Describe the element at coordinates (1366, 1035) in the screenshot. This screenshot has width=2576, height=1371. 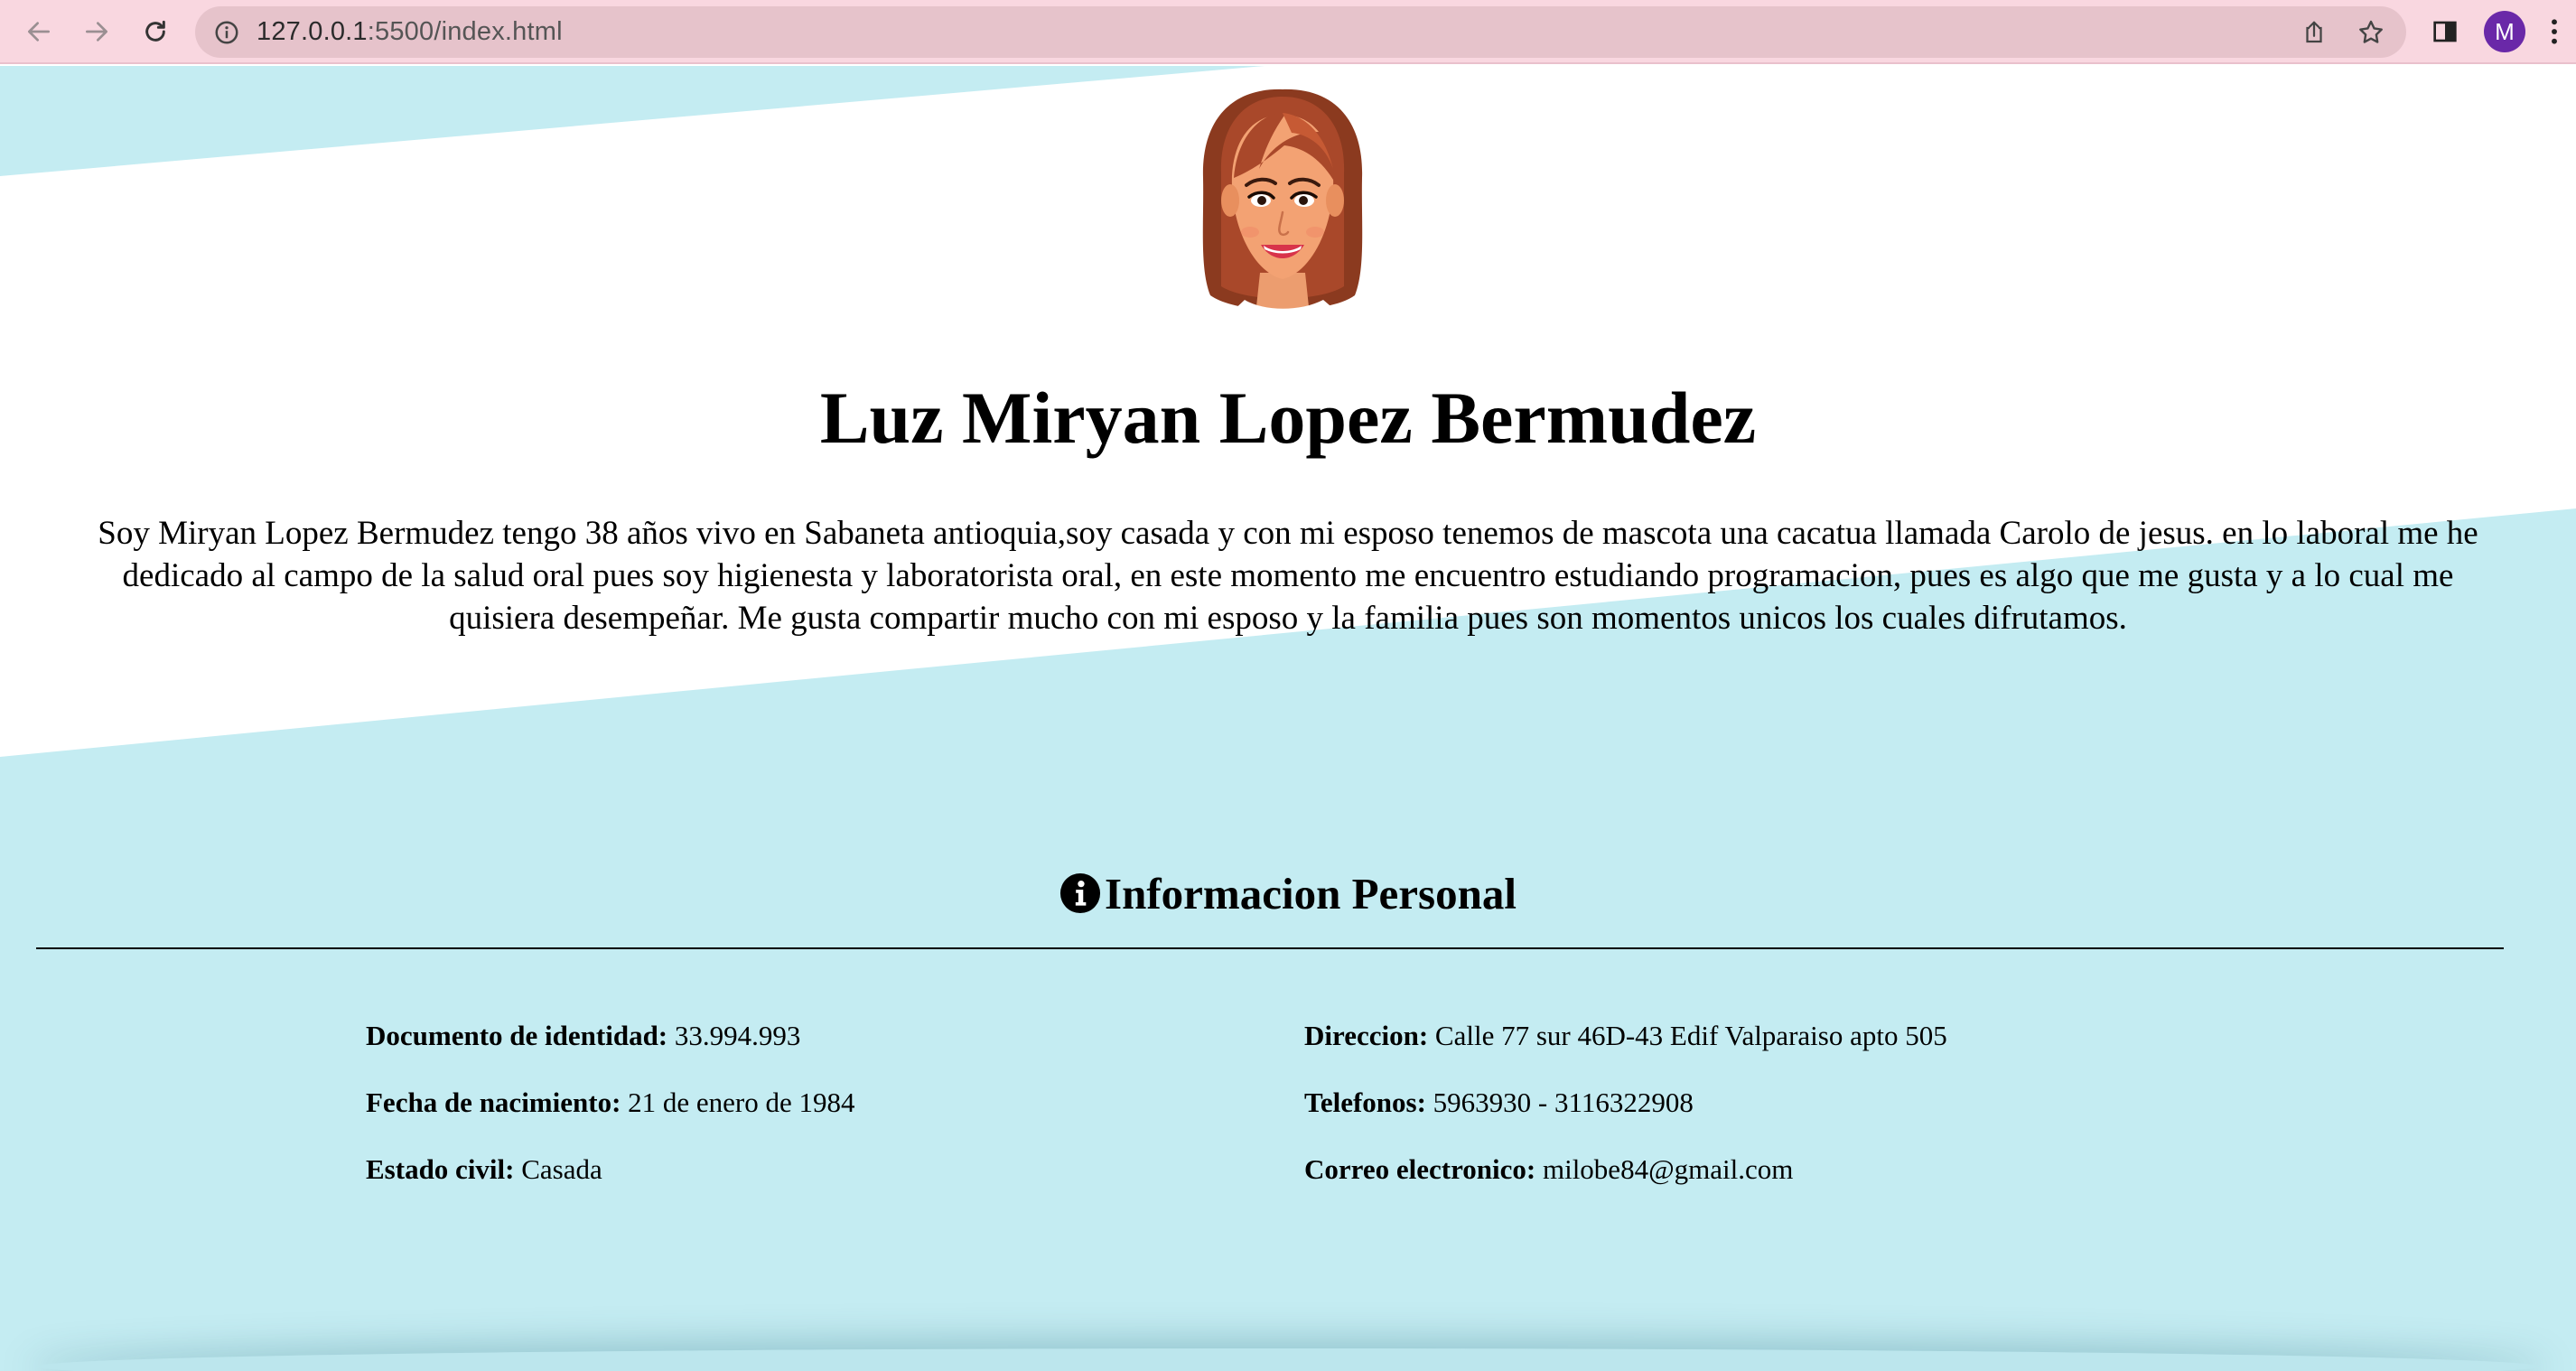
I see `info-label: Direccion:` at that location.